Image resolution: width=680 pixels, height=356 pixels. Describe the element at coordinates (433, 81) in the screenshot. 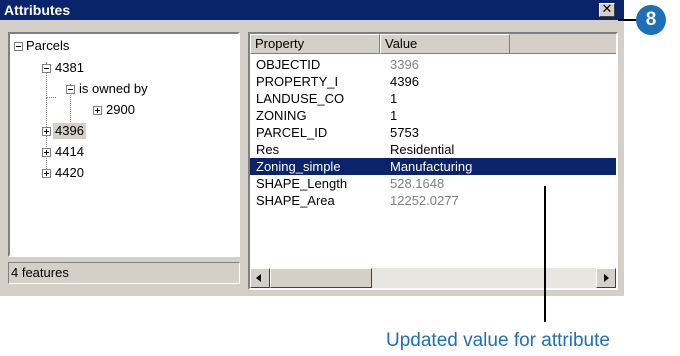

I see `attribute-row: PROPERTY_I 4396` at that location.